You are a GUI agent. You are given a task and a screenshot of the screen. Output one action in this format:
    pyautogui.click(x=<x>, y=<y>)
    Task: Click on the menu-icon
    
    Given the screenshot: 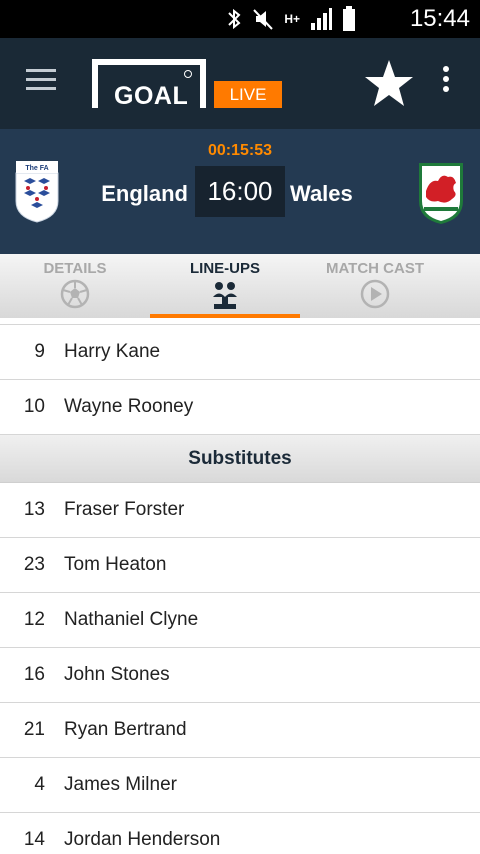 What is the action you would take?
    pyautogui.click(x=41, y=80)
    